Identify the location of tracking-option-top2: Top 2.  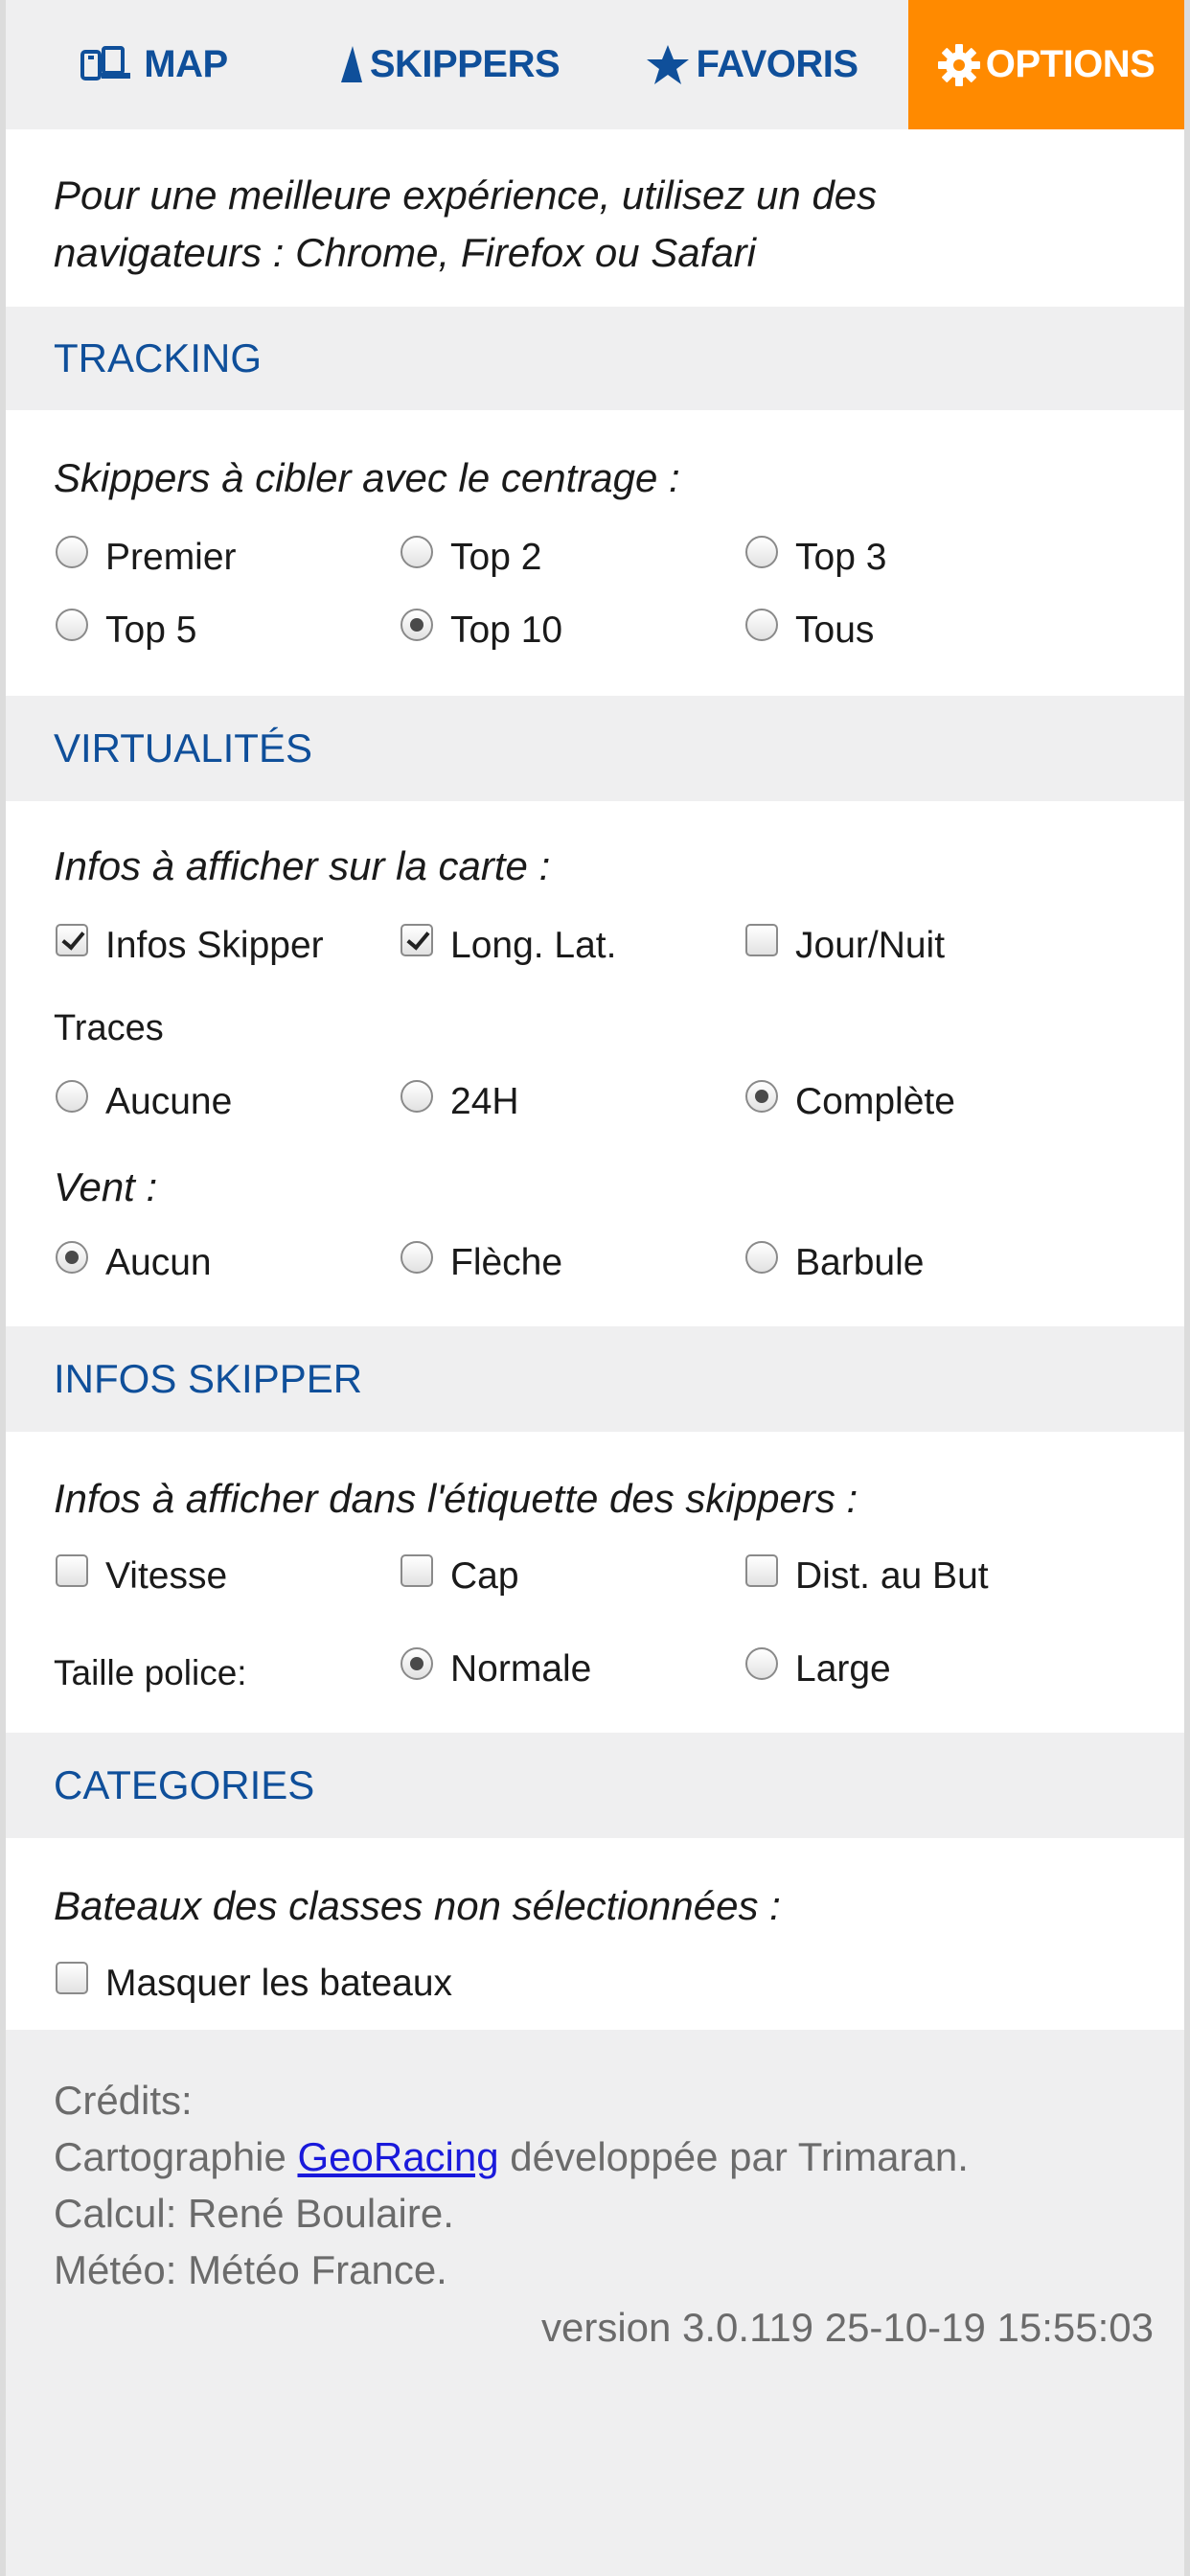
(471, 557).